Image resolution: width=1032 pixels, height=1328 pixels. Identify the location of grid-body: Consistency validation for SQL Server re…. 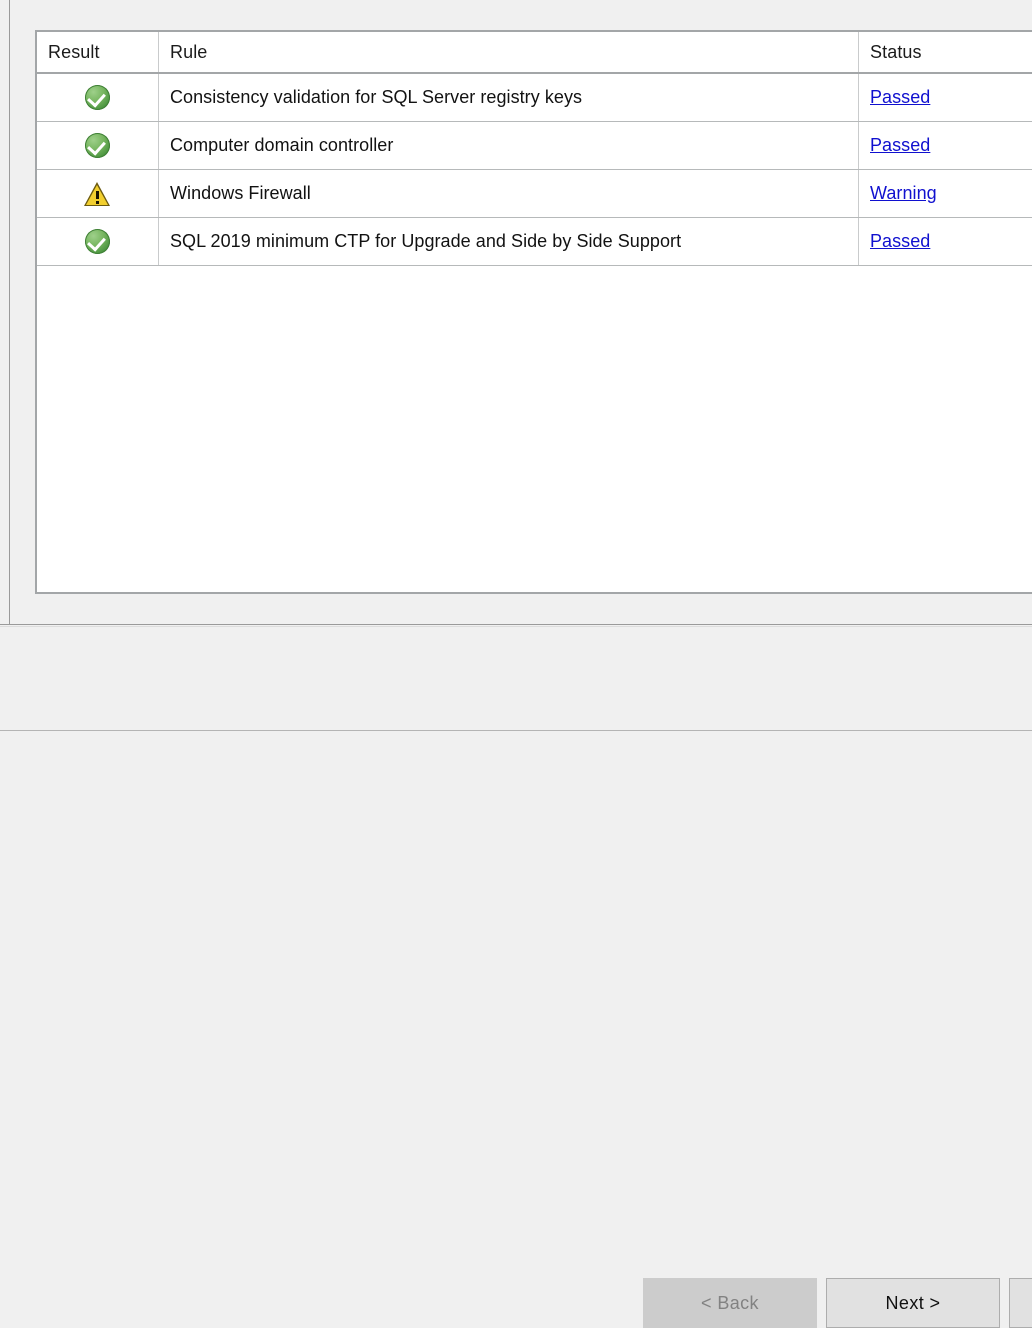
(534, 170).